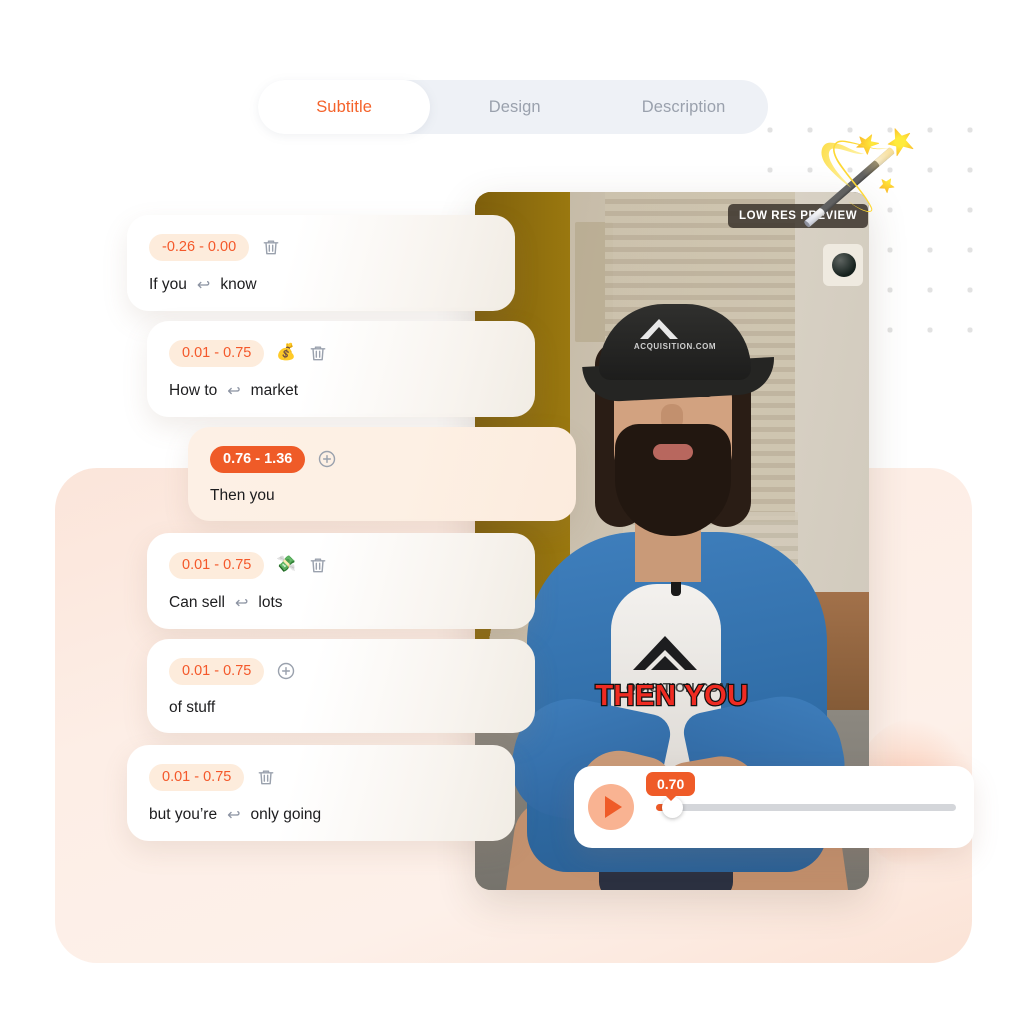 The width and height of the screenshot is (1024, 1024). I want to click on money-bag-emoji-icon: 💰, so click(286, 352).